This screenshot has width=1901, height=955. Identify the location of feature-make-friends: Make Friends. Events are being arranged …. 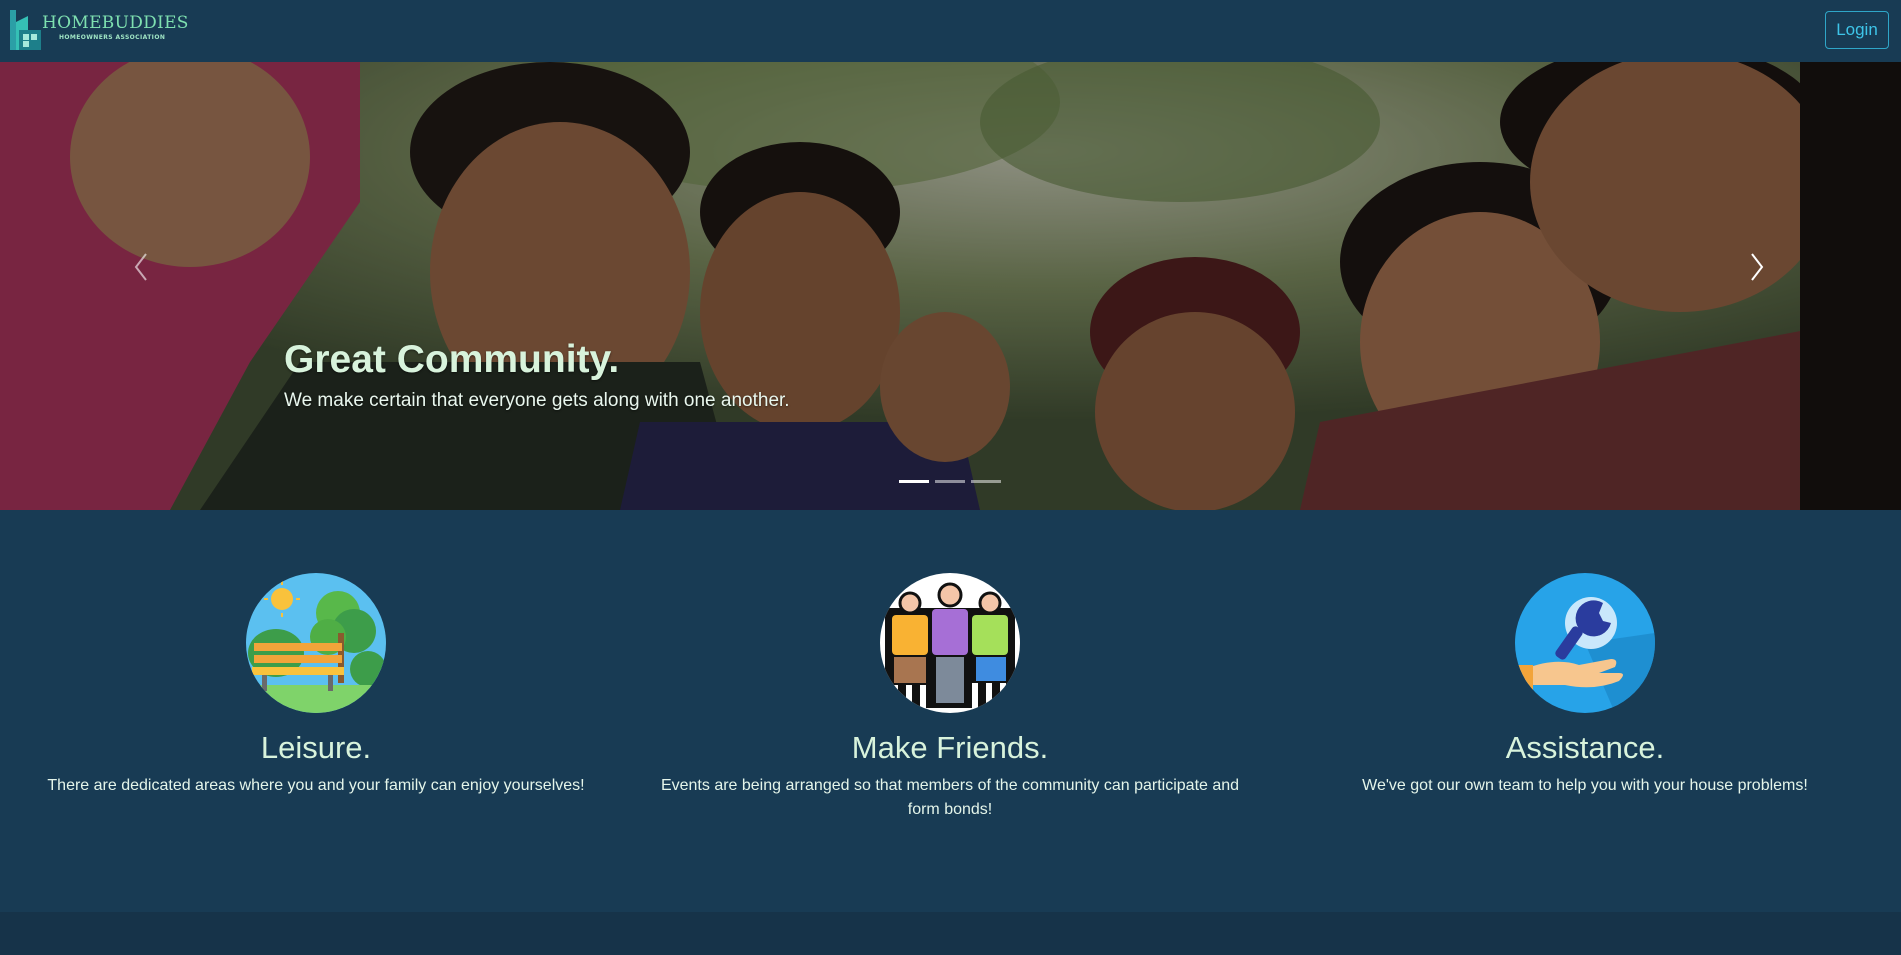
(950, 697).